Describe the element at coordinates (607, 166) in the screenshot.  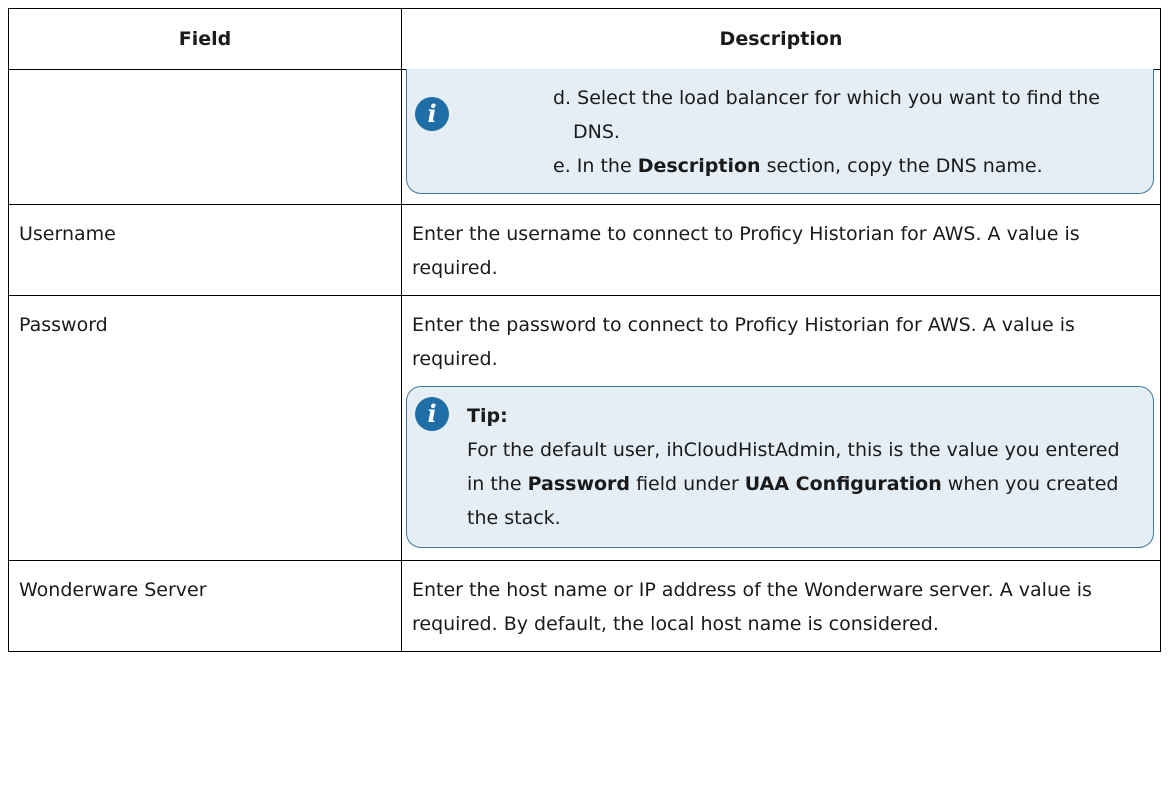
I see `step-text: In the` at that location.